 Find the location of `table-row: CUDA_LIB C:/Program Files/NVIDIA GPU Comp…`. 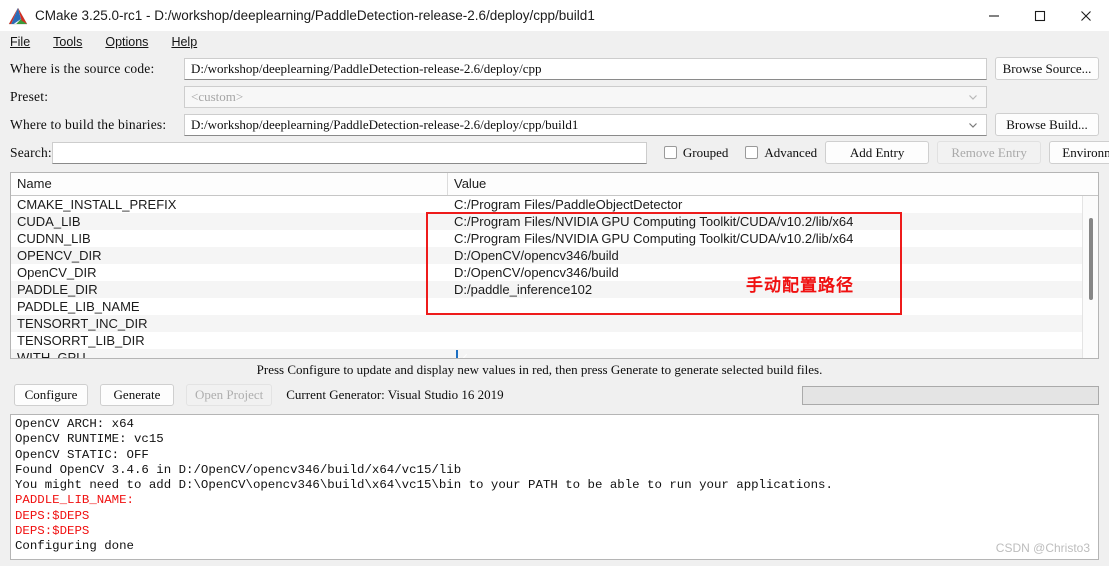

table-row: CUDA_LIB C:/Program Files/NVIDIA GPU Comp… is located at coordinates (554, 221).